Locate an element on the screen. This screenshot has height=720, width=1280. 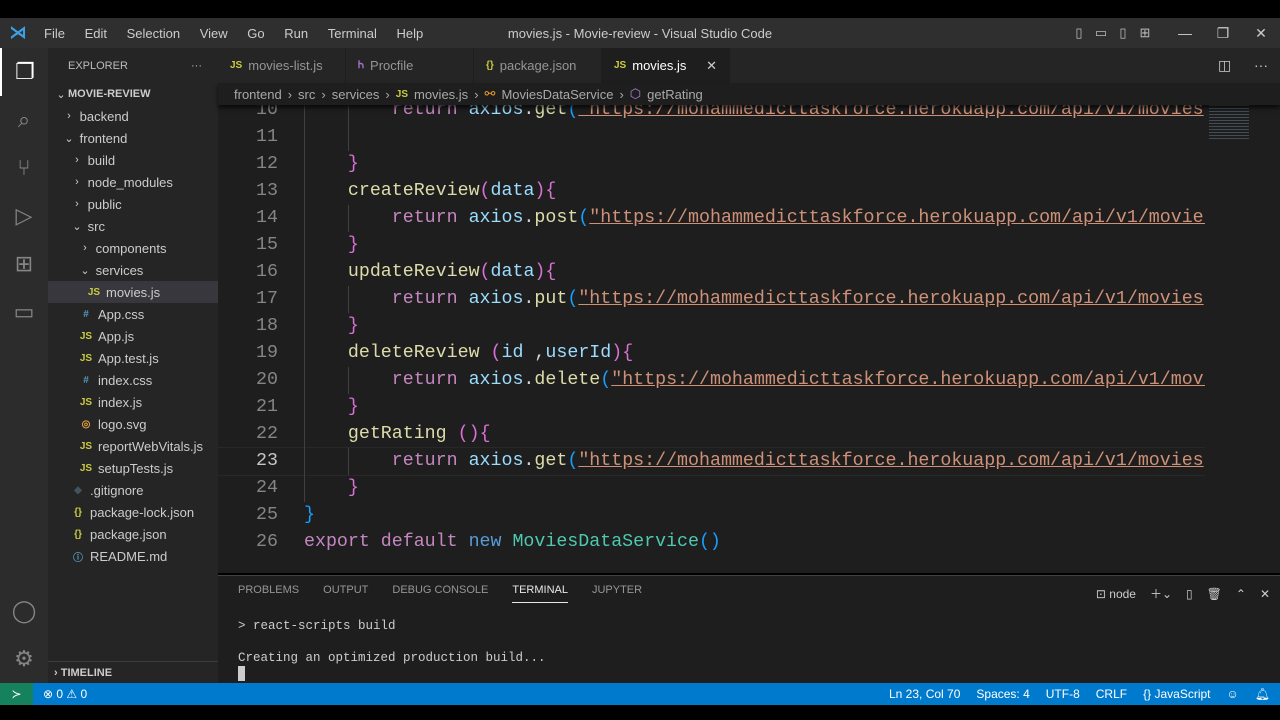
close-panel-icon: ✕ is located at coordinates (1265, 594).